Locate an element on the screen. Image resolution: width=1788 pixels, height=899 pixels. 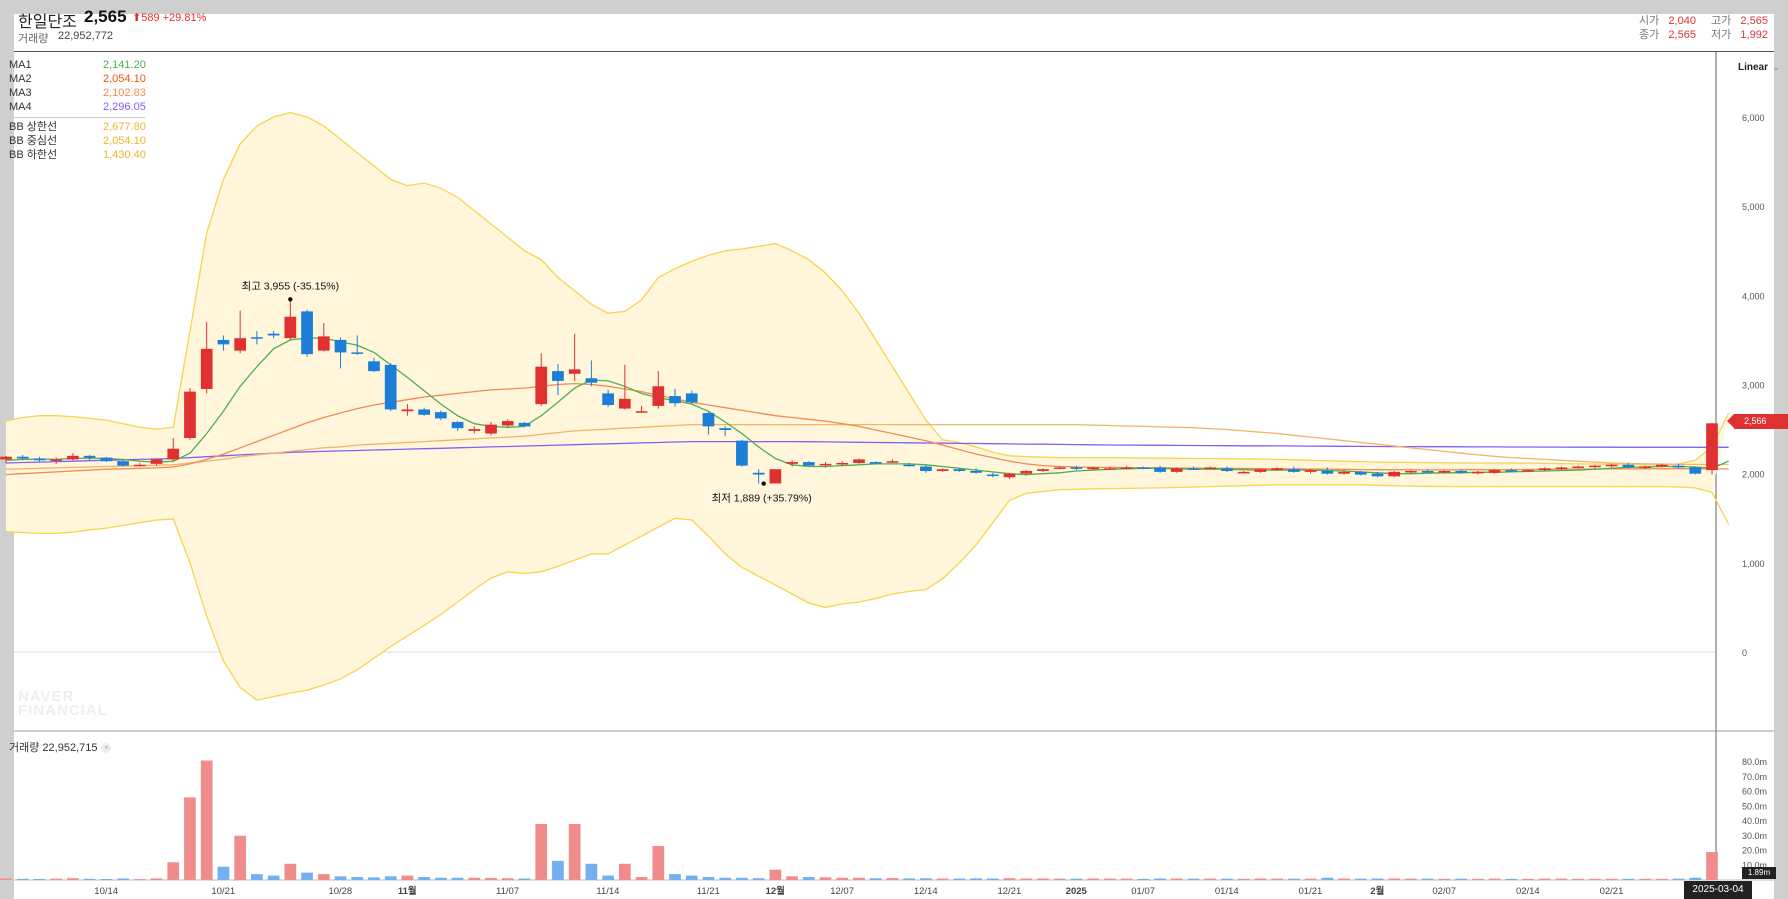
legend-bb-upper: BB 상한선 2,677.80 is located at coordinates (77, 127).